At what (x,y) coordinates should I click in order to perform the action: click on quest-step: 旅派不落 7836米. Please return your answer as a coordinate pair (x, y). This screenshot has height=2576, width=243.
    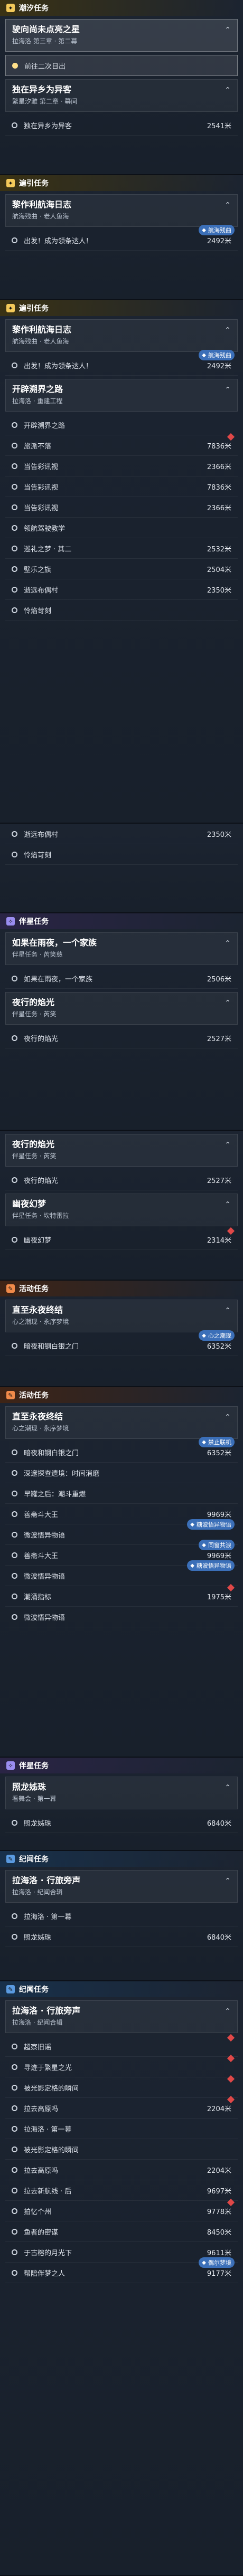
    Looking at the image, I should click on (121, 444).